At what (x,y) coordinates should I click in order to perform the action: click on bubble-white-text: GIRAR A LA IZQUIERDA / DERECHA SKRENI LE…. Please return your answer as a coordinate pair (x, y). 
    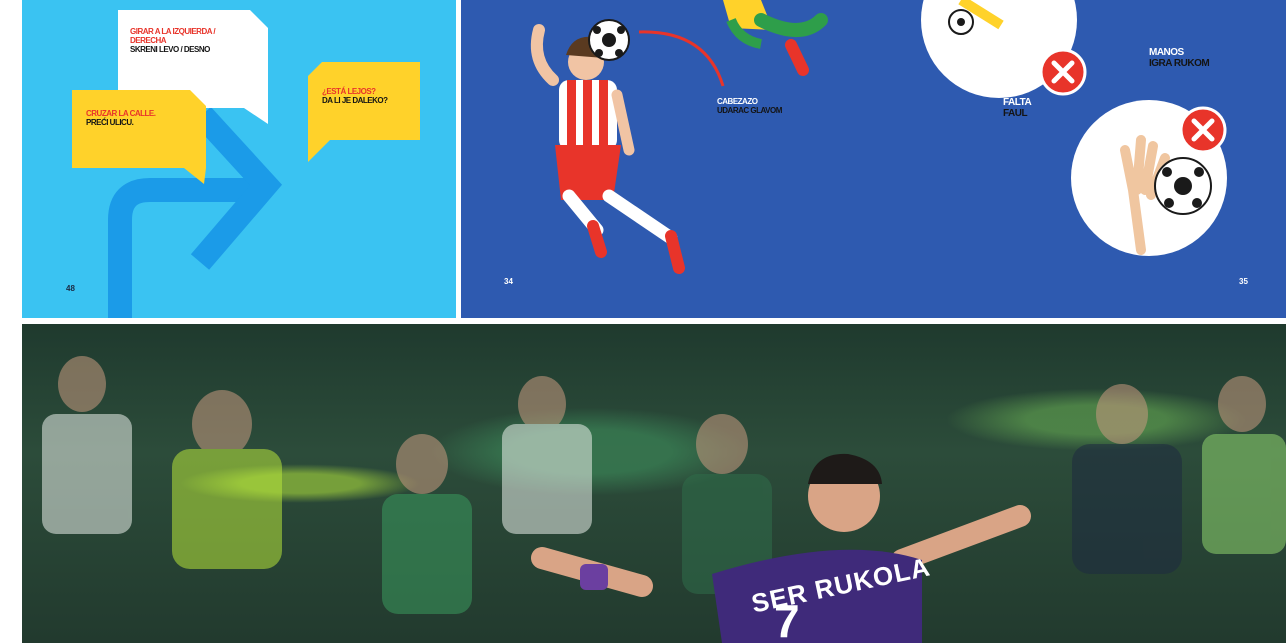
    Looking at the image, I should click on (185, 40).